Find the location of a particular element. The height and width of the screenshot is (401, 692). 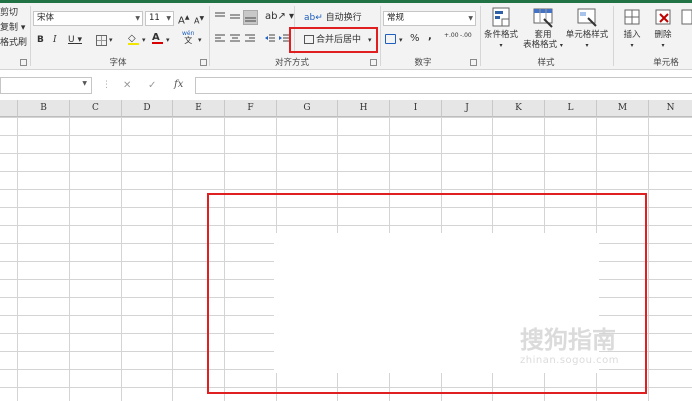

currency-dropdown-icon: ▾ is located at coordinates (401, 40).